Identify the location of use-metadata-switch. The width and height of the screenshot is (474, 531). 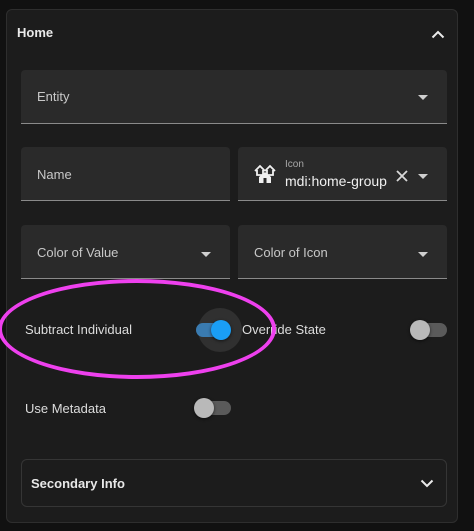
(213, 408).